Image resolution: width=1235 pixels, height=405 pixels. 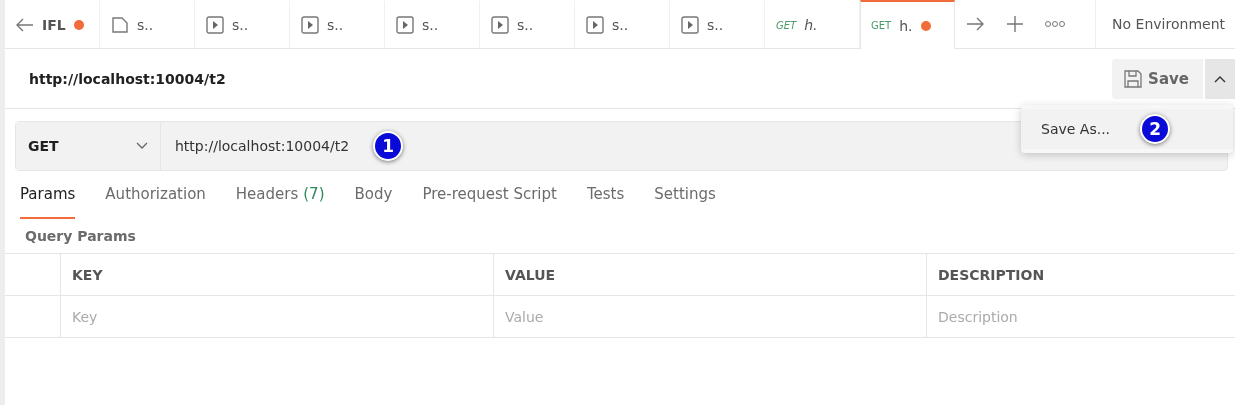 I want to click on header-count: (7), so click(x=314, y=194).